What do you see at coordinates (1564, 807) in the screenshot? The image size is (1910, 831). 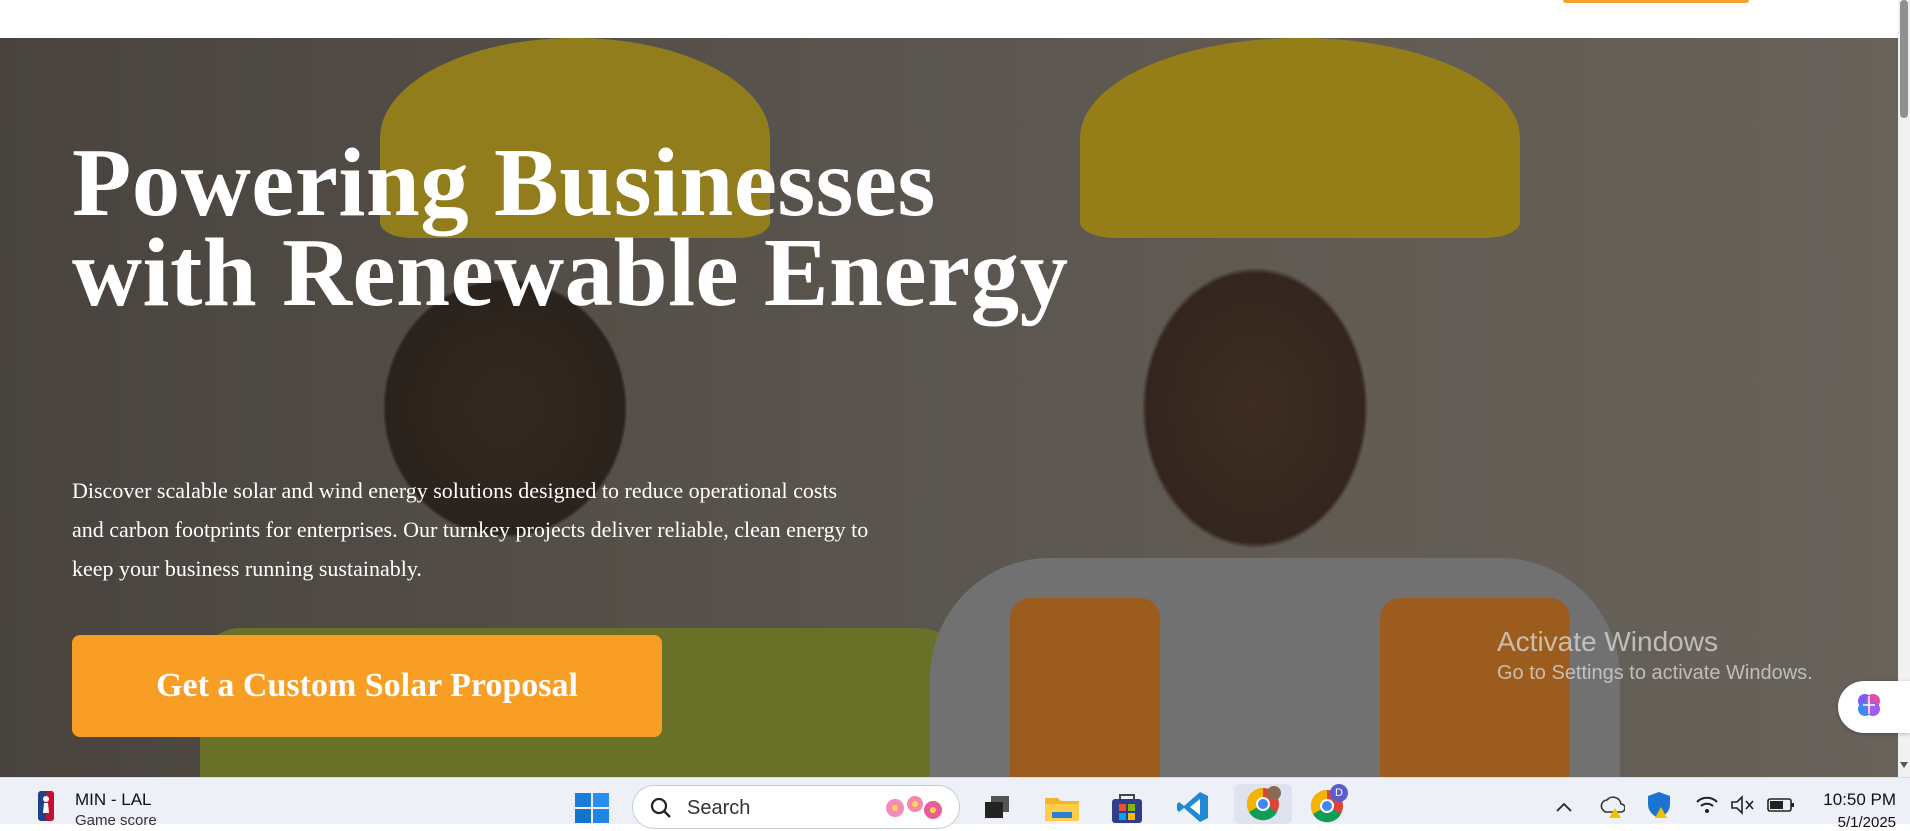 I see `chevron-up-icon` at bounding box center [1564, 807].